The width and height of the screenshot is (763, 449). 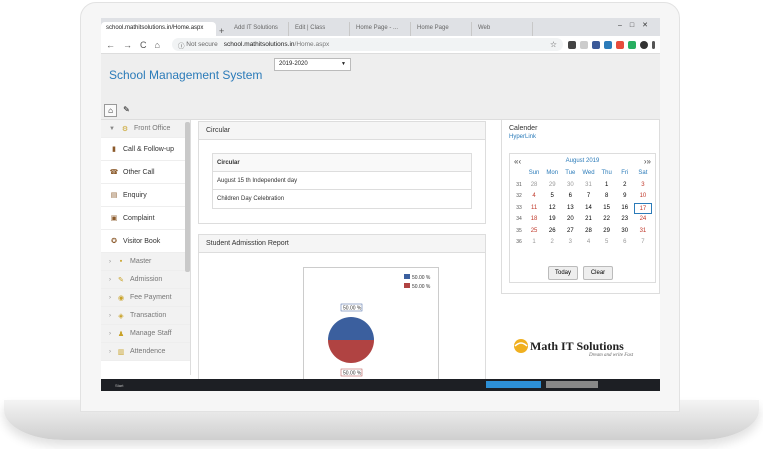 I want to click on sidebar-item: › ▪ Master, so click(x=145, y=262).